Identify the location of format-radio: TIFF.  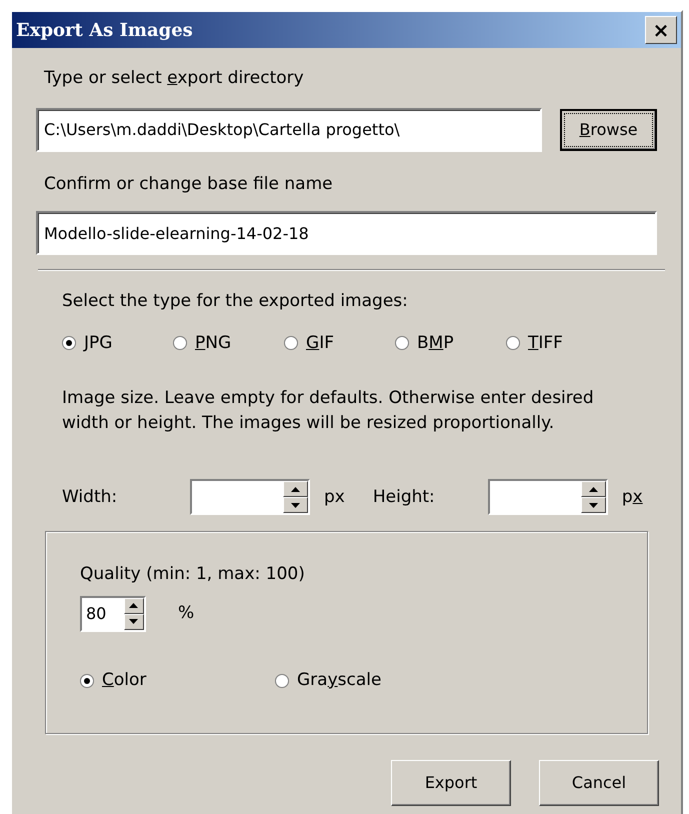
(561, 343).